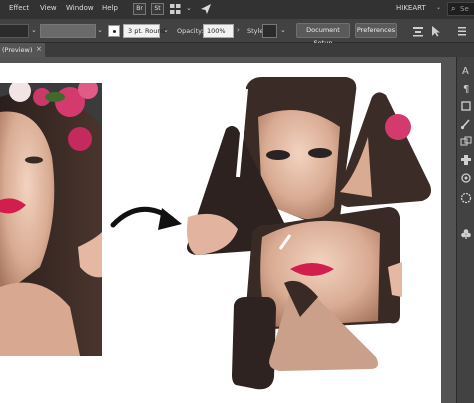 This screenshot has width=474, height=403. What do you see at coordinates (438, 7) in the screenshot?
I see `workspace-chevron-icon: ⌄` at bounding box center [438, 7].